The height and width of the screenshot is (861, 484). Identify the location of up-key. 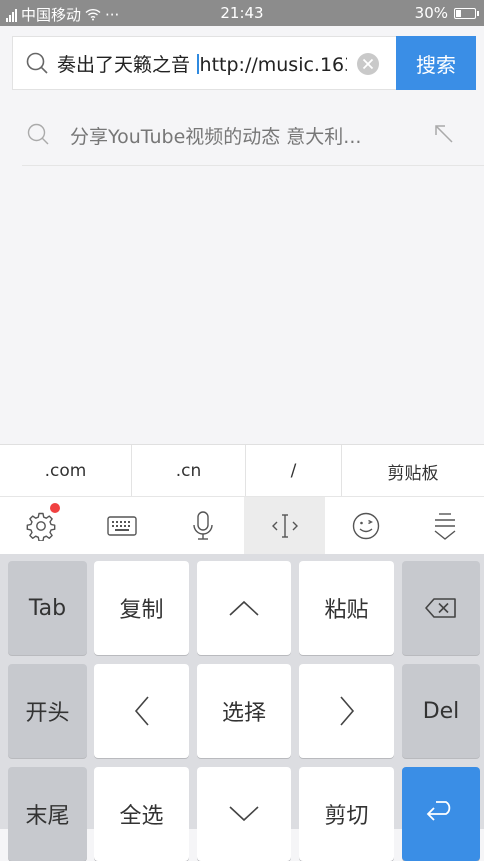
(244, 608).